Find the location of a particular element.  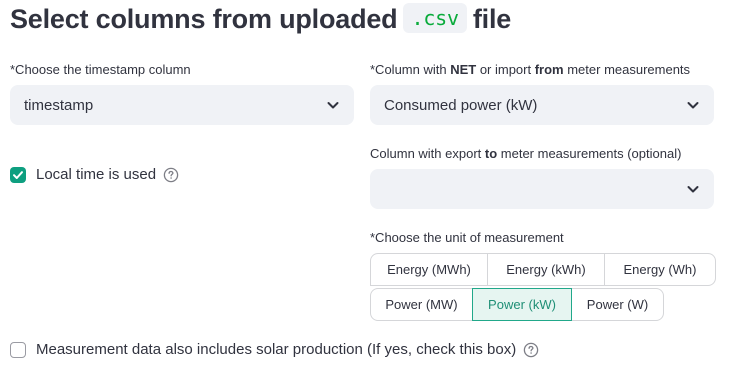

export-label-suffix: meter measurements (optional) is located at coordinates (589, 153).